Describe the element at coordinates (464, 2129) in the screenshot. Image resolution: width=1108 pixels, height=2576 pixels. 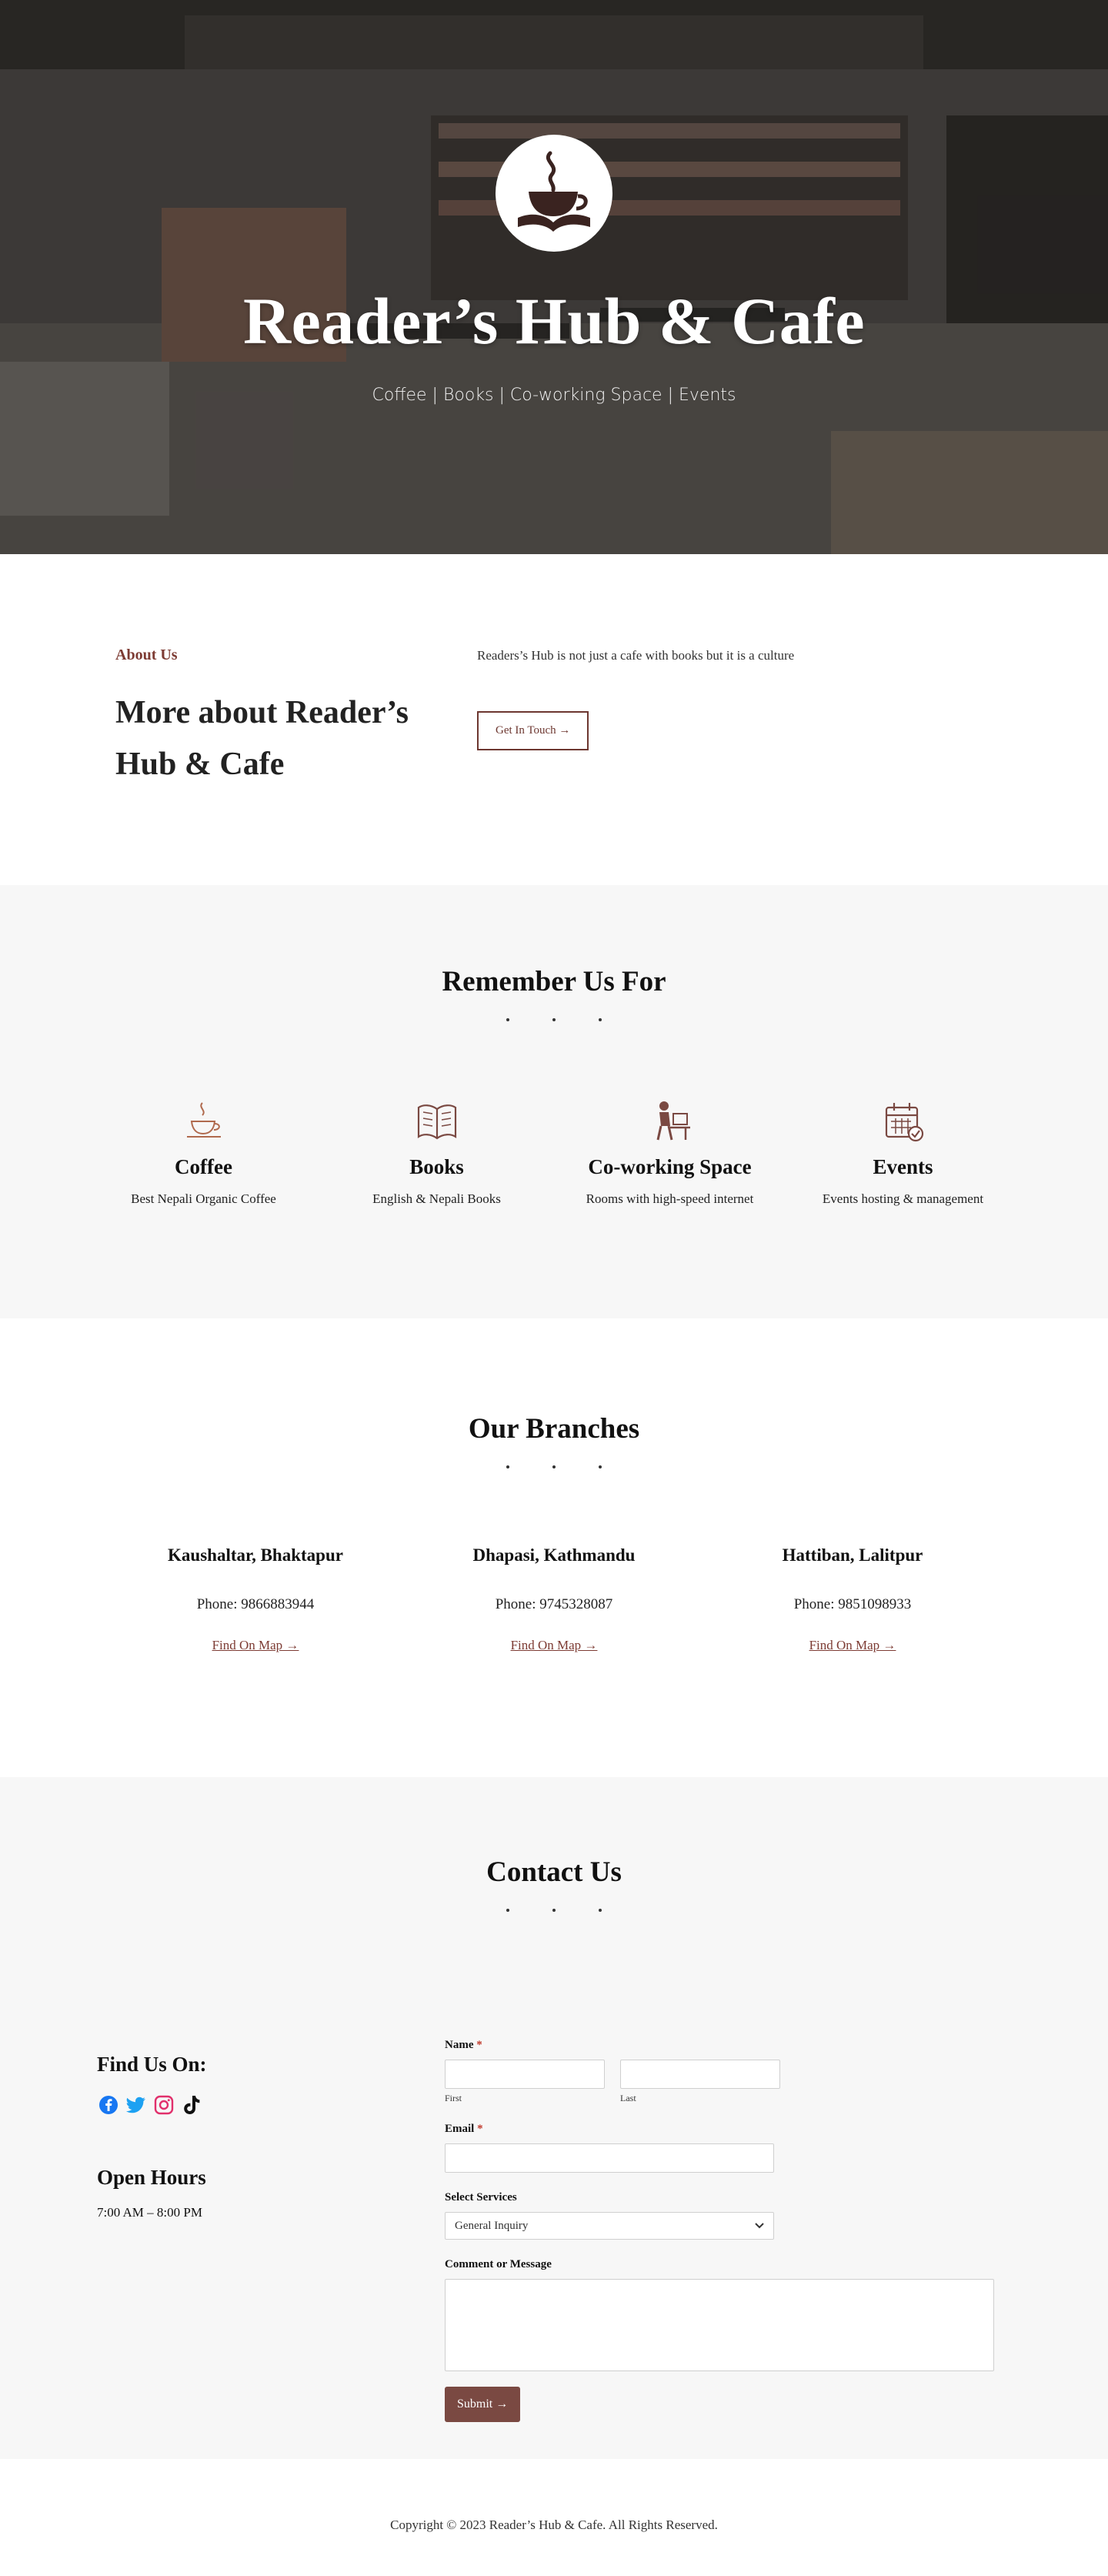
I see `email-label: Email *` at that location.